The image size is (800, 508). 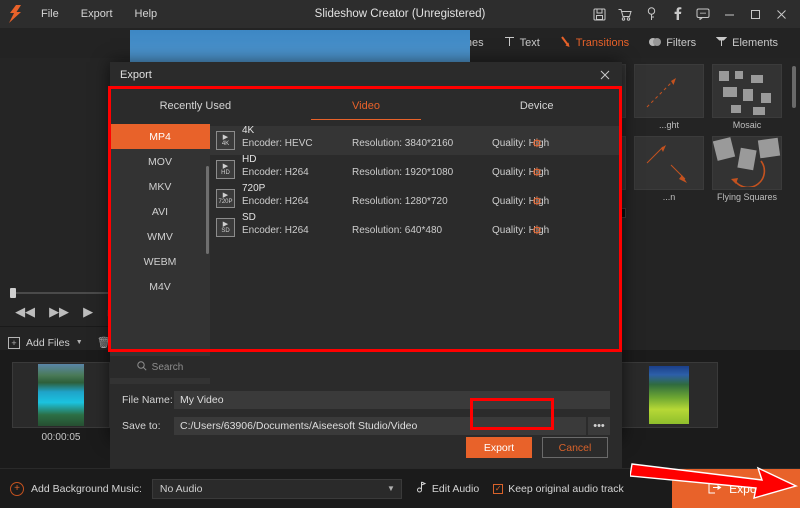 I want to click on titlebar-icons, so click(x=690, y=14).